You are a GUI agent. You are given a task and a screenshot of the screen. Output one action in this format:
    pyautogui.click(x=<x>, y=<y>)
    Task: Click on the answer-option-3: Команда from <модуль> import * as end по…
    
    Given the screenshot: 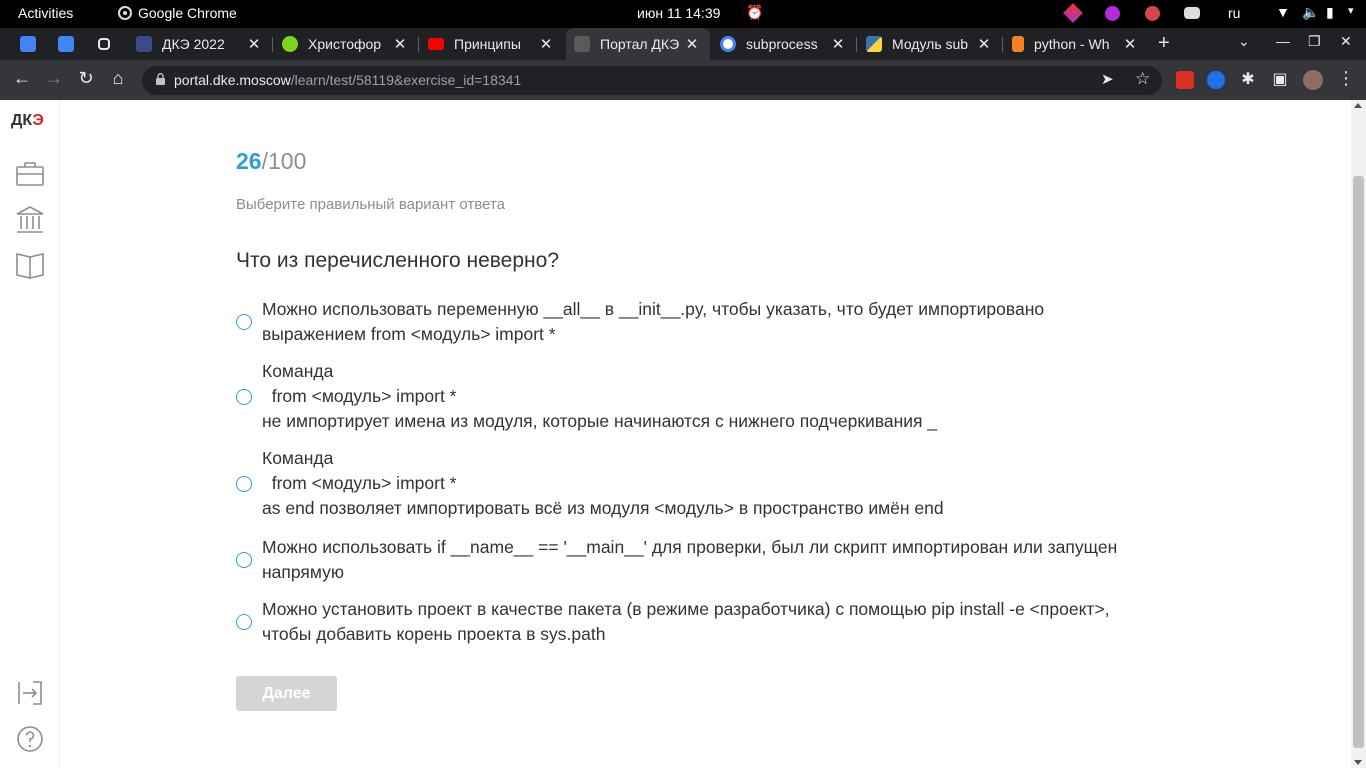 What is the action you would take?
    pyautogui.click(x=679, y=483)
    